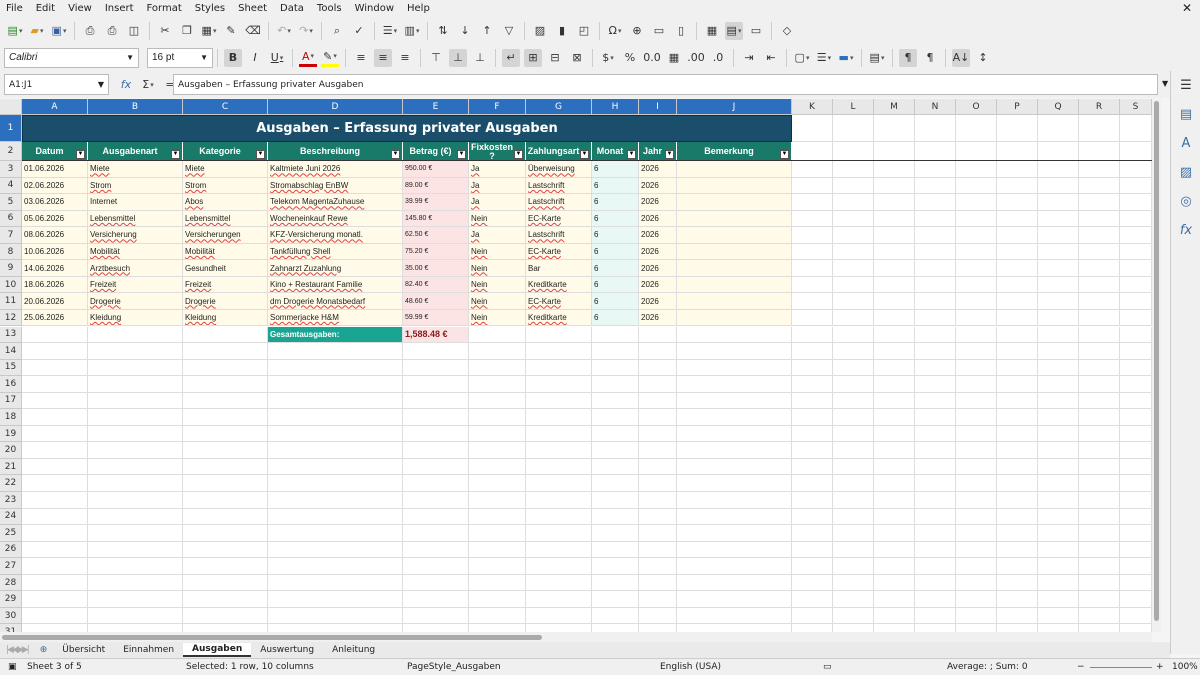 The width and height of the screenshot is (1200, 675). Describe the element at coordinates (436, 285) in the screenshot. I see `data-cell: 82.40 €` at that location.